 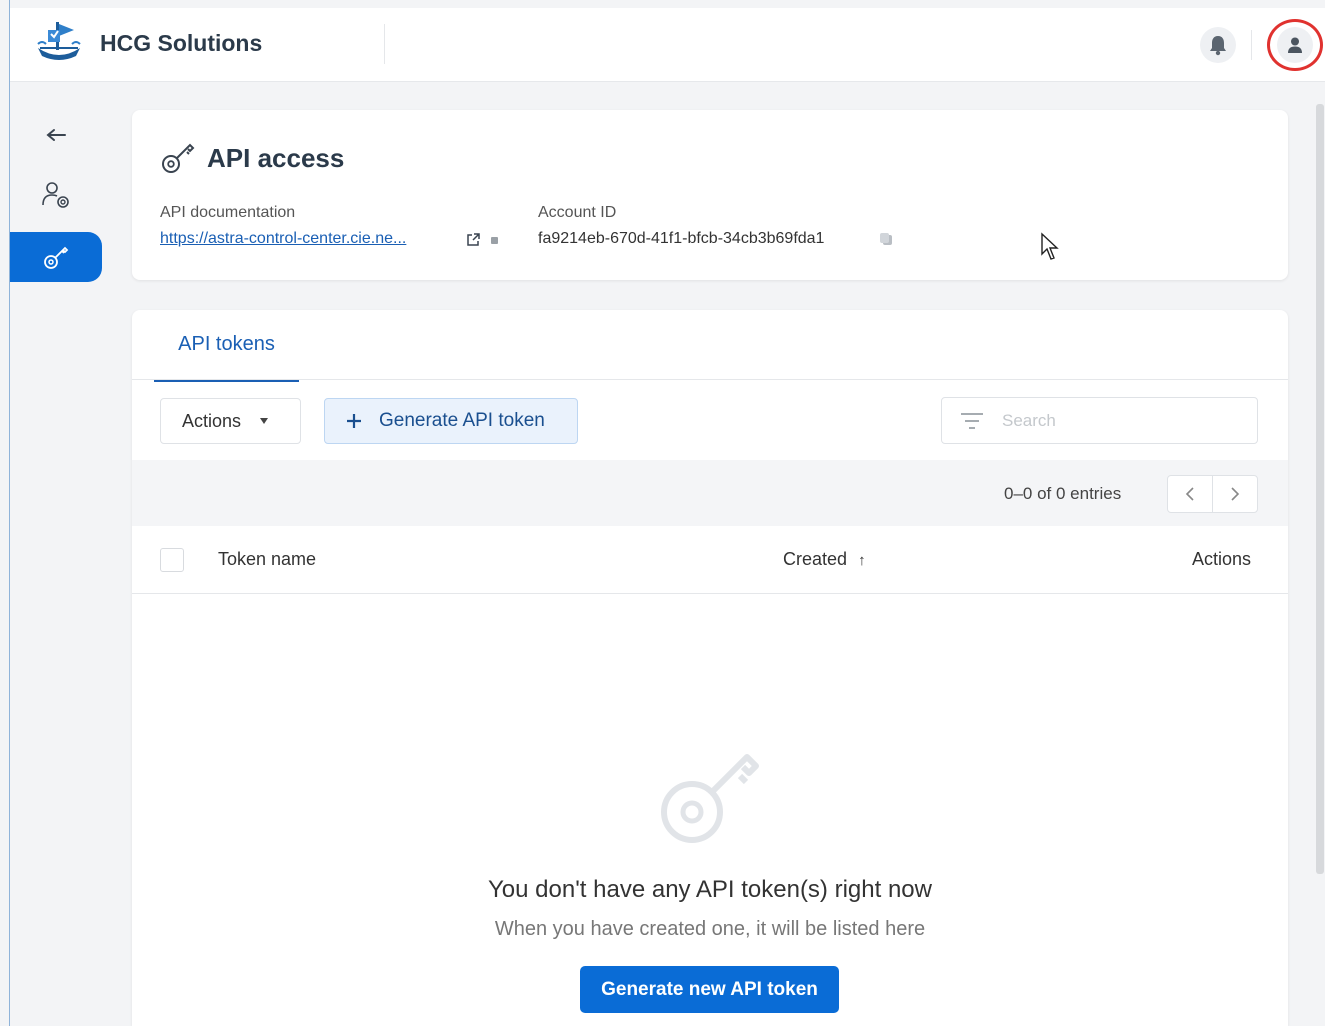 What do you see at coordinates (1063, 493) in the screenshot?
I see `entries-count: 0–0 of 0 entries` at bounding box center [1063, 493].